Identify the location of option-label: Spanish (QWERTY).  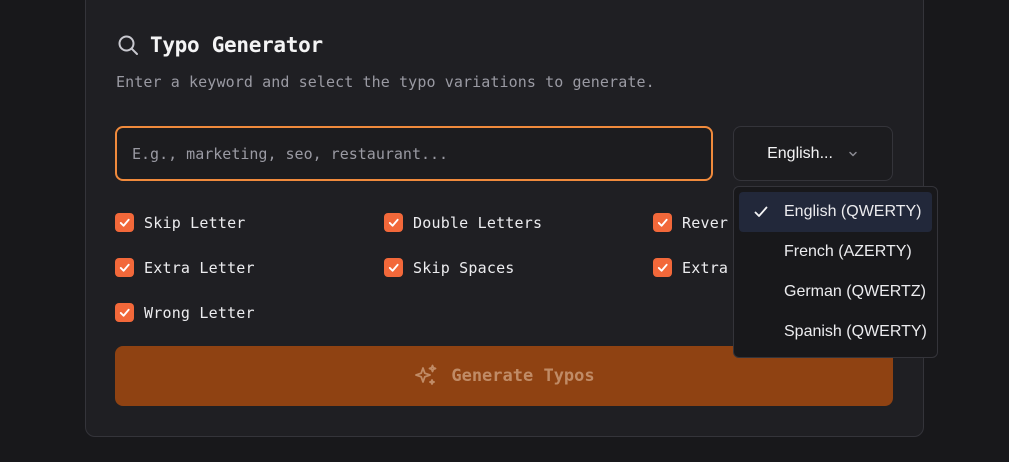
(855, 331).